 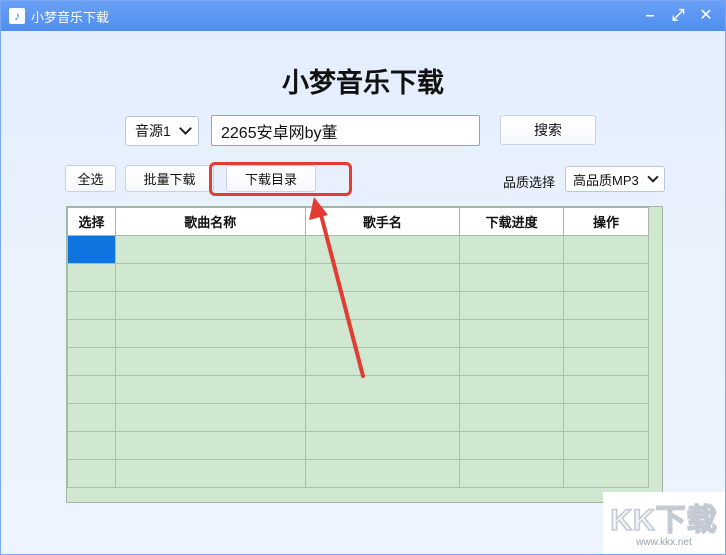 I want to click on column-header-song-name: 歌曲名称, so click(x=210, y=221).